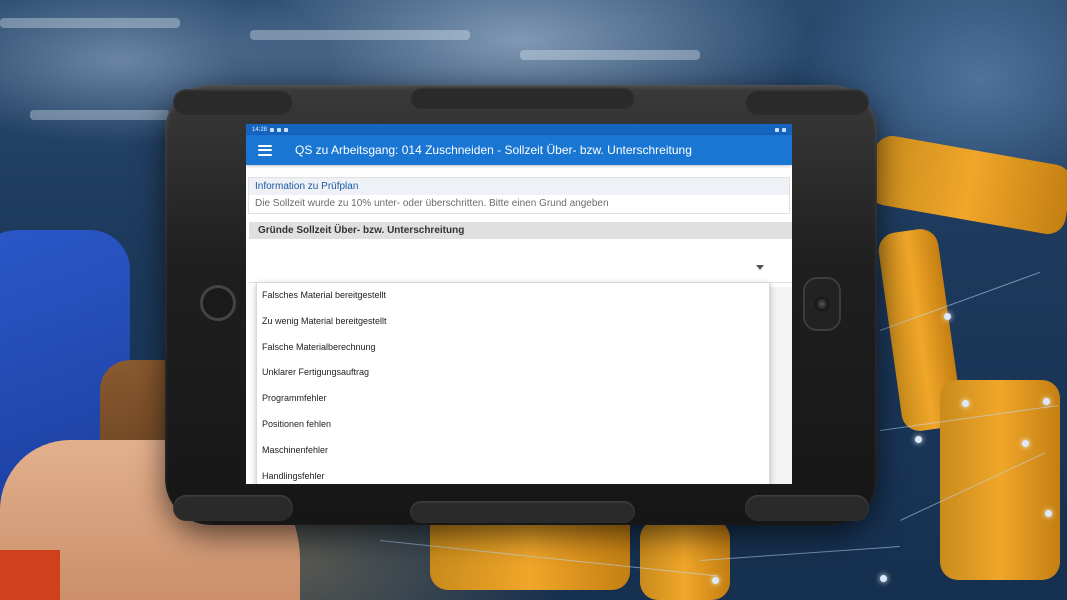 This screenshot has height=600, width=1067. Describe the element at coordinates (265, 150) in the screenshot. I see `menu-icon` at that location.